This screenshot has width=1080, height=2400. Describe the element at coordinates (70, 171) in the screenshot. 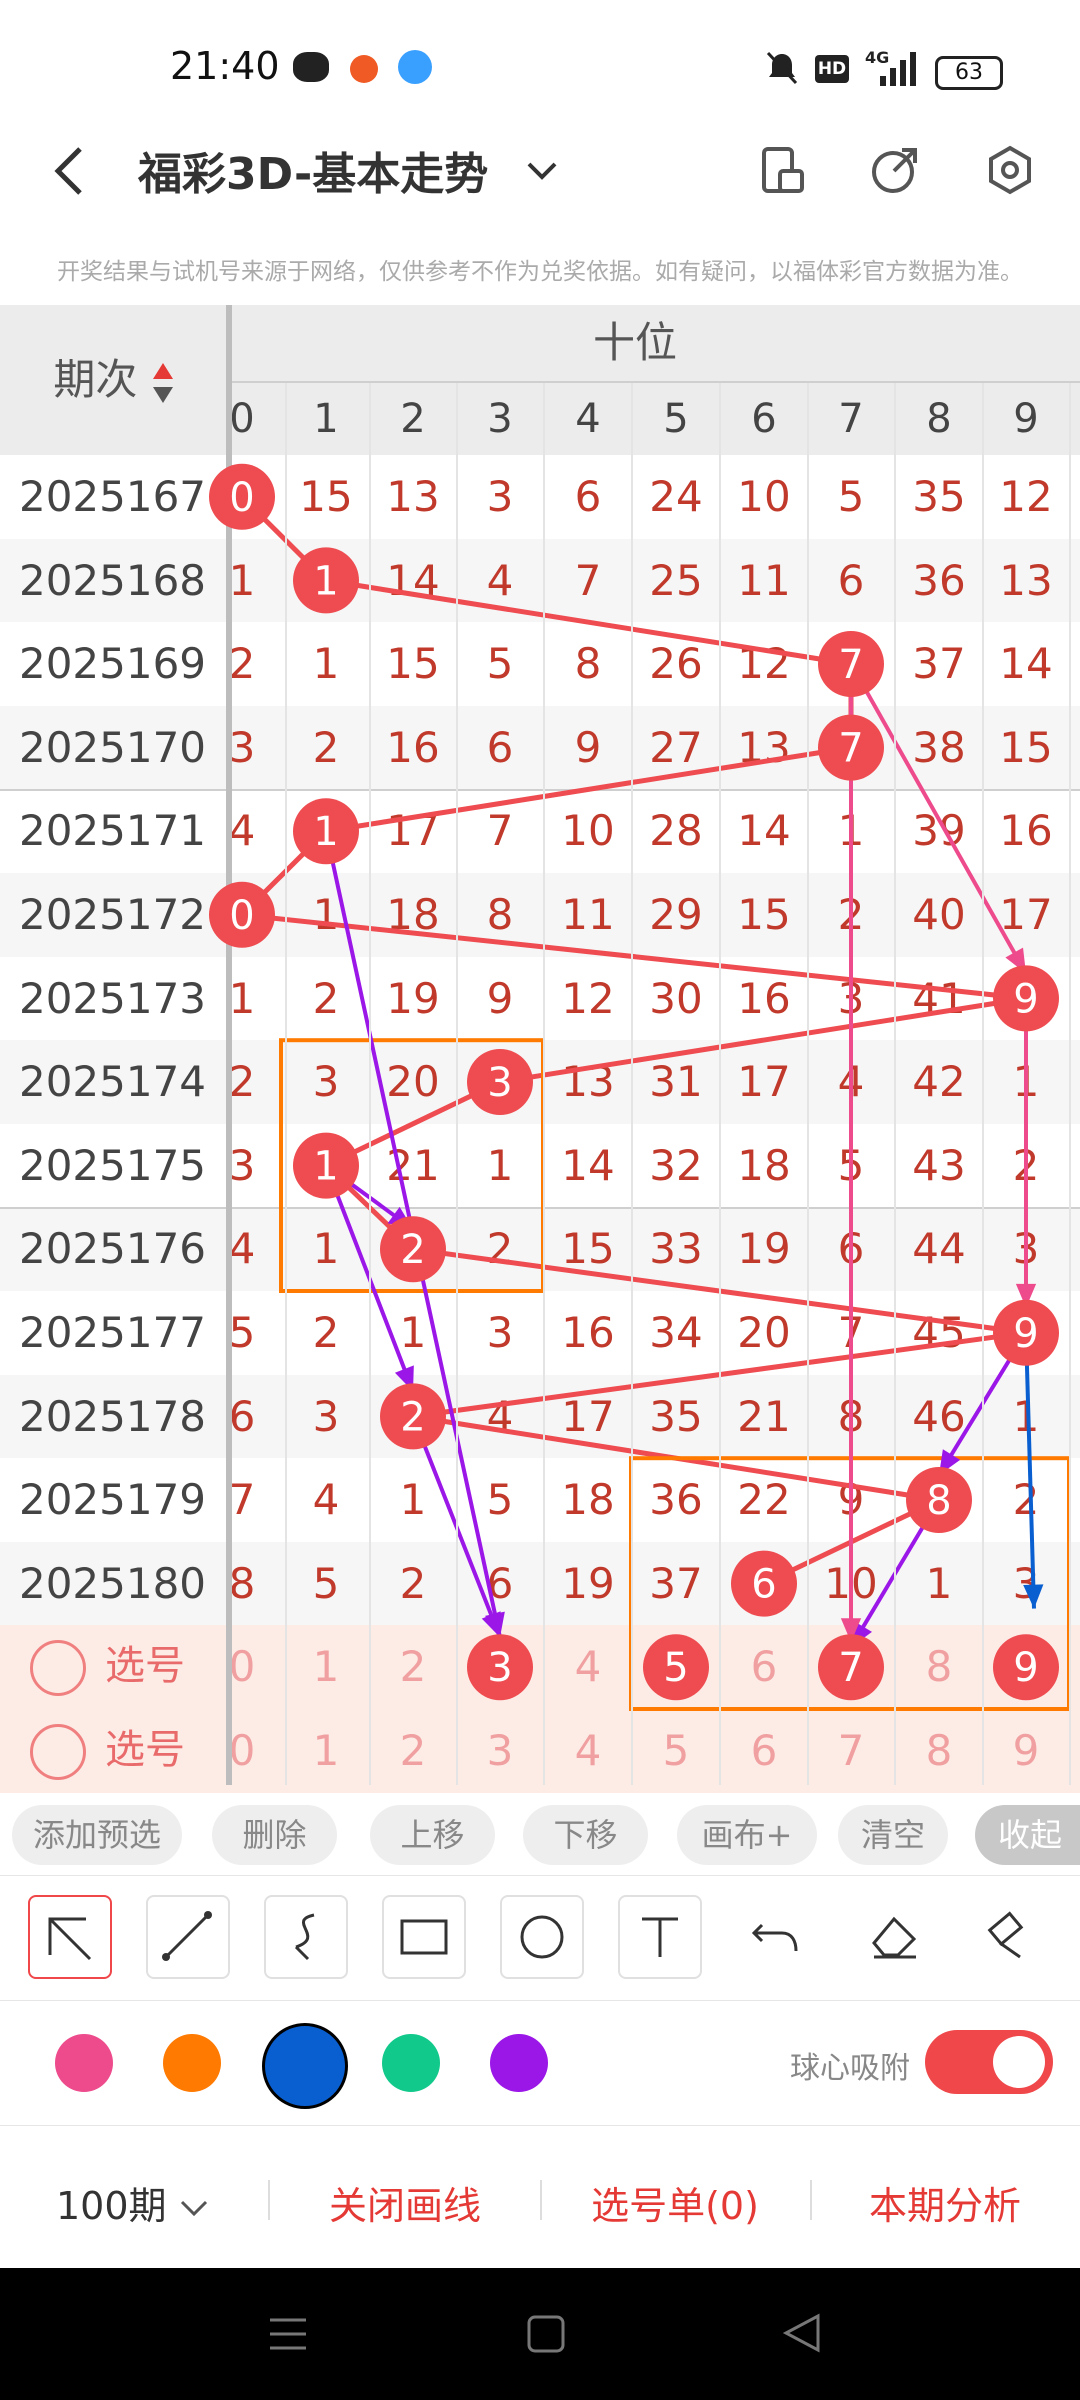

I see `back-icon` at that location.